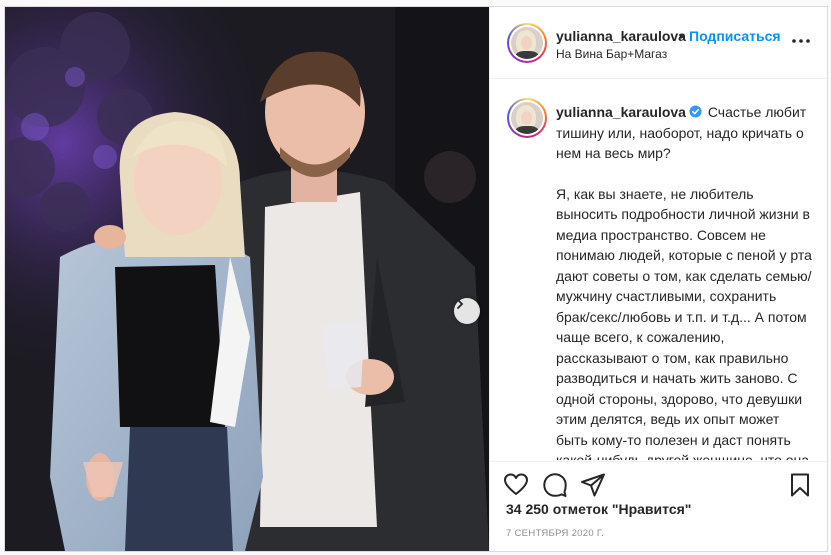  What do you see at coordinates (611, 54) in the screenshot?
I see `location-link: На Вина Бар+Магаз` at bounding box center [611, 54].